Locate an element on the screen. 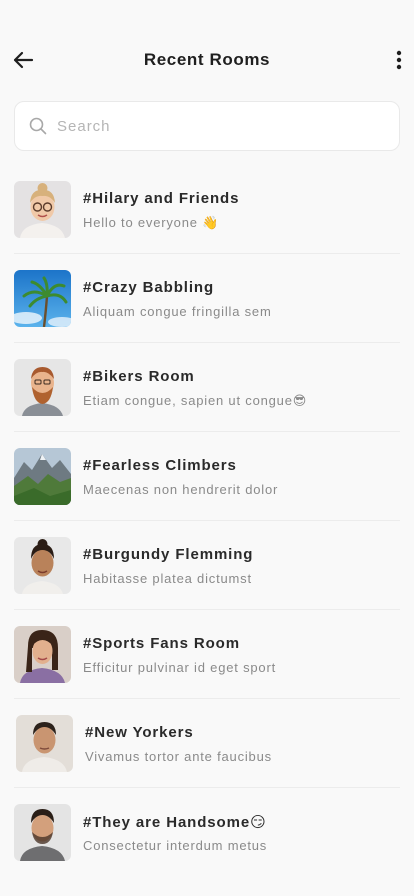 Image resolution: width=414 pixels, height=896 pixels. room-last-message: Etiam congue, sapien ut congue😎 is located at coordinates (195, 400).